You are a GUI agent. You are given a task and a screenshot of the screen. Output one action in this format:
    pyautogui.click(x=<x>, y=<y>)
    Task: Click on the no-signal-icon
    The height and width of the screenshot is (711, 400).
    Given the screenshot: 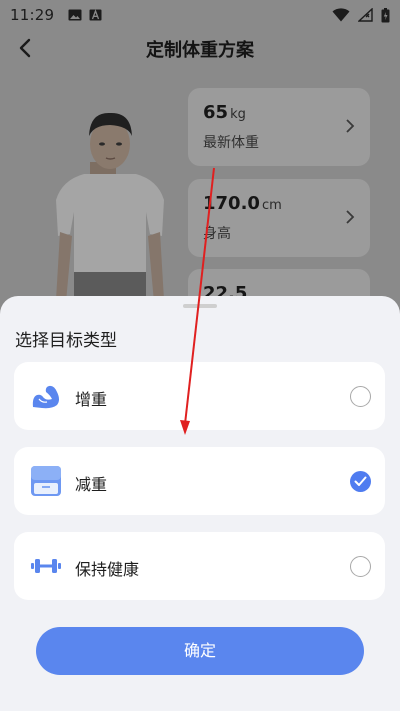 What is the action you would take?
    pyautogui.click(x=365, y=15)
    